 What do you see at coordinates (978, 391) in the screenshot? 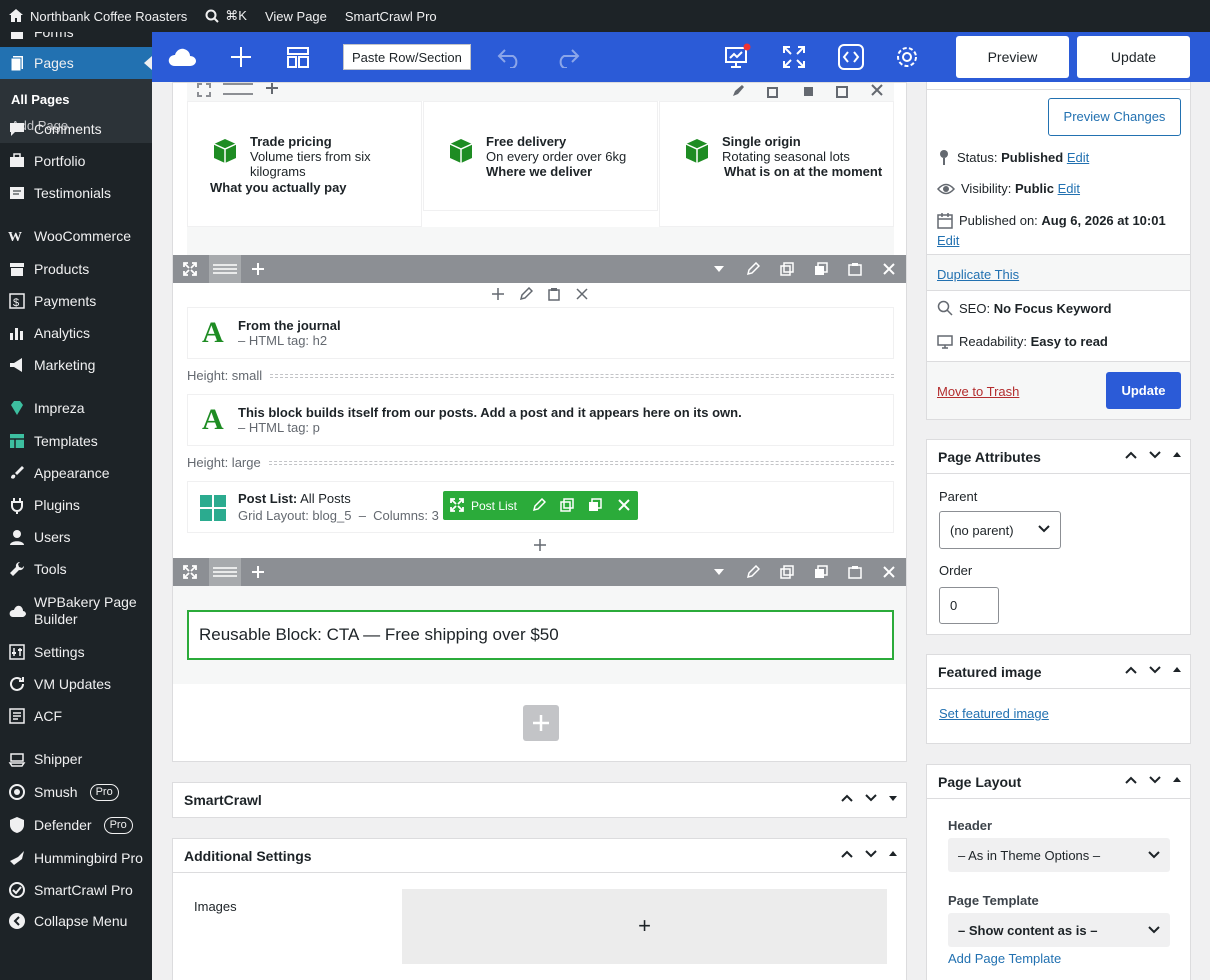
I see `move-to-trash-link: Move to Trash` at bounding box center [978, 391].